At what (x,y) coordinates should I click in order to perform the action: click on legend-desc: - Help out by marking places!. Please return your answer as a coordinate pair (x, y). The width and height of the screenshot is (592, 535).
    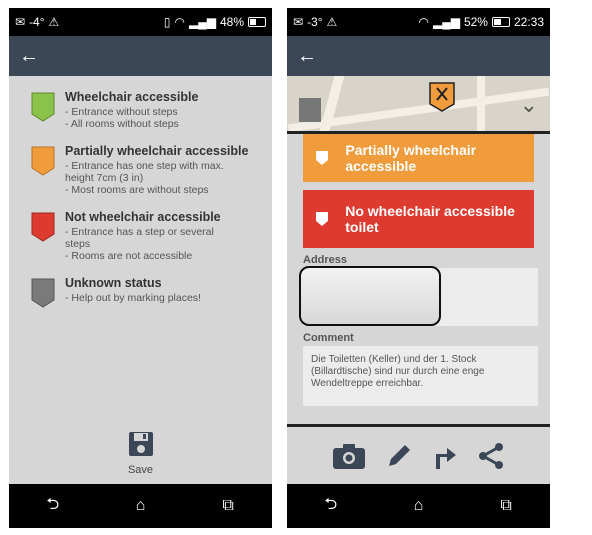
    Looking at the image, I should click on (133, 298).